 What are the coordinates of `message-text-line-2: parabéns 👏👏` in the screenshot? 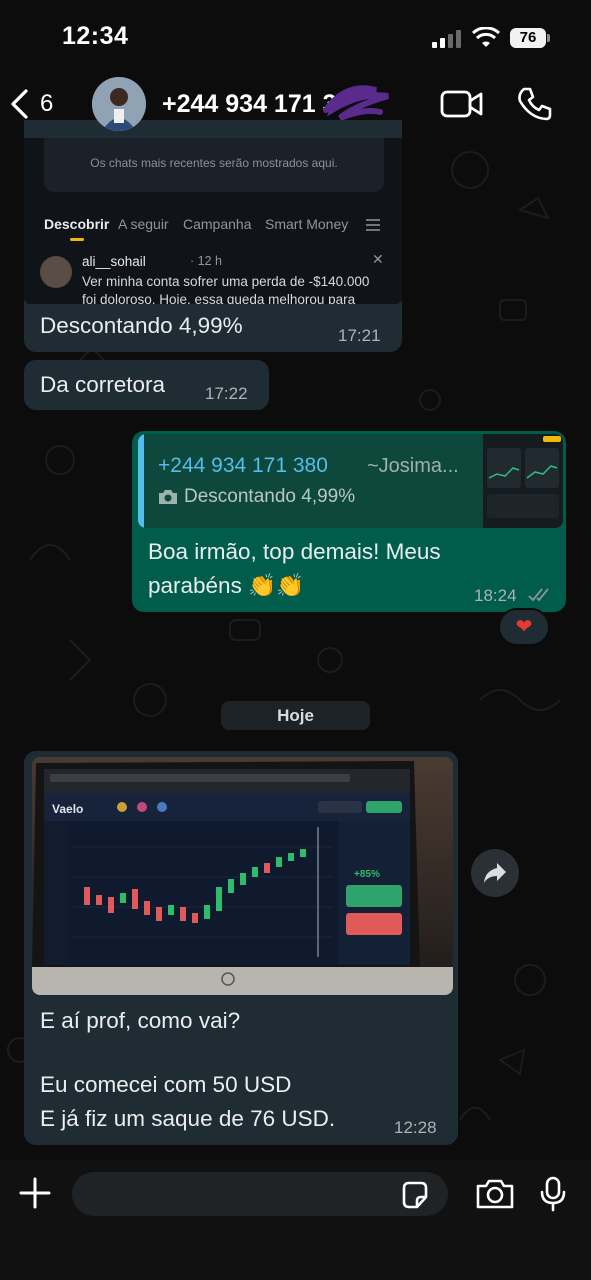 It's located at (226, 585).